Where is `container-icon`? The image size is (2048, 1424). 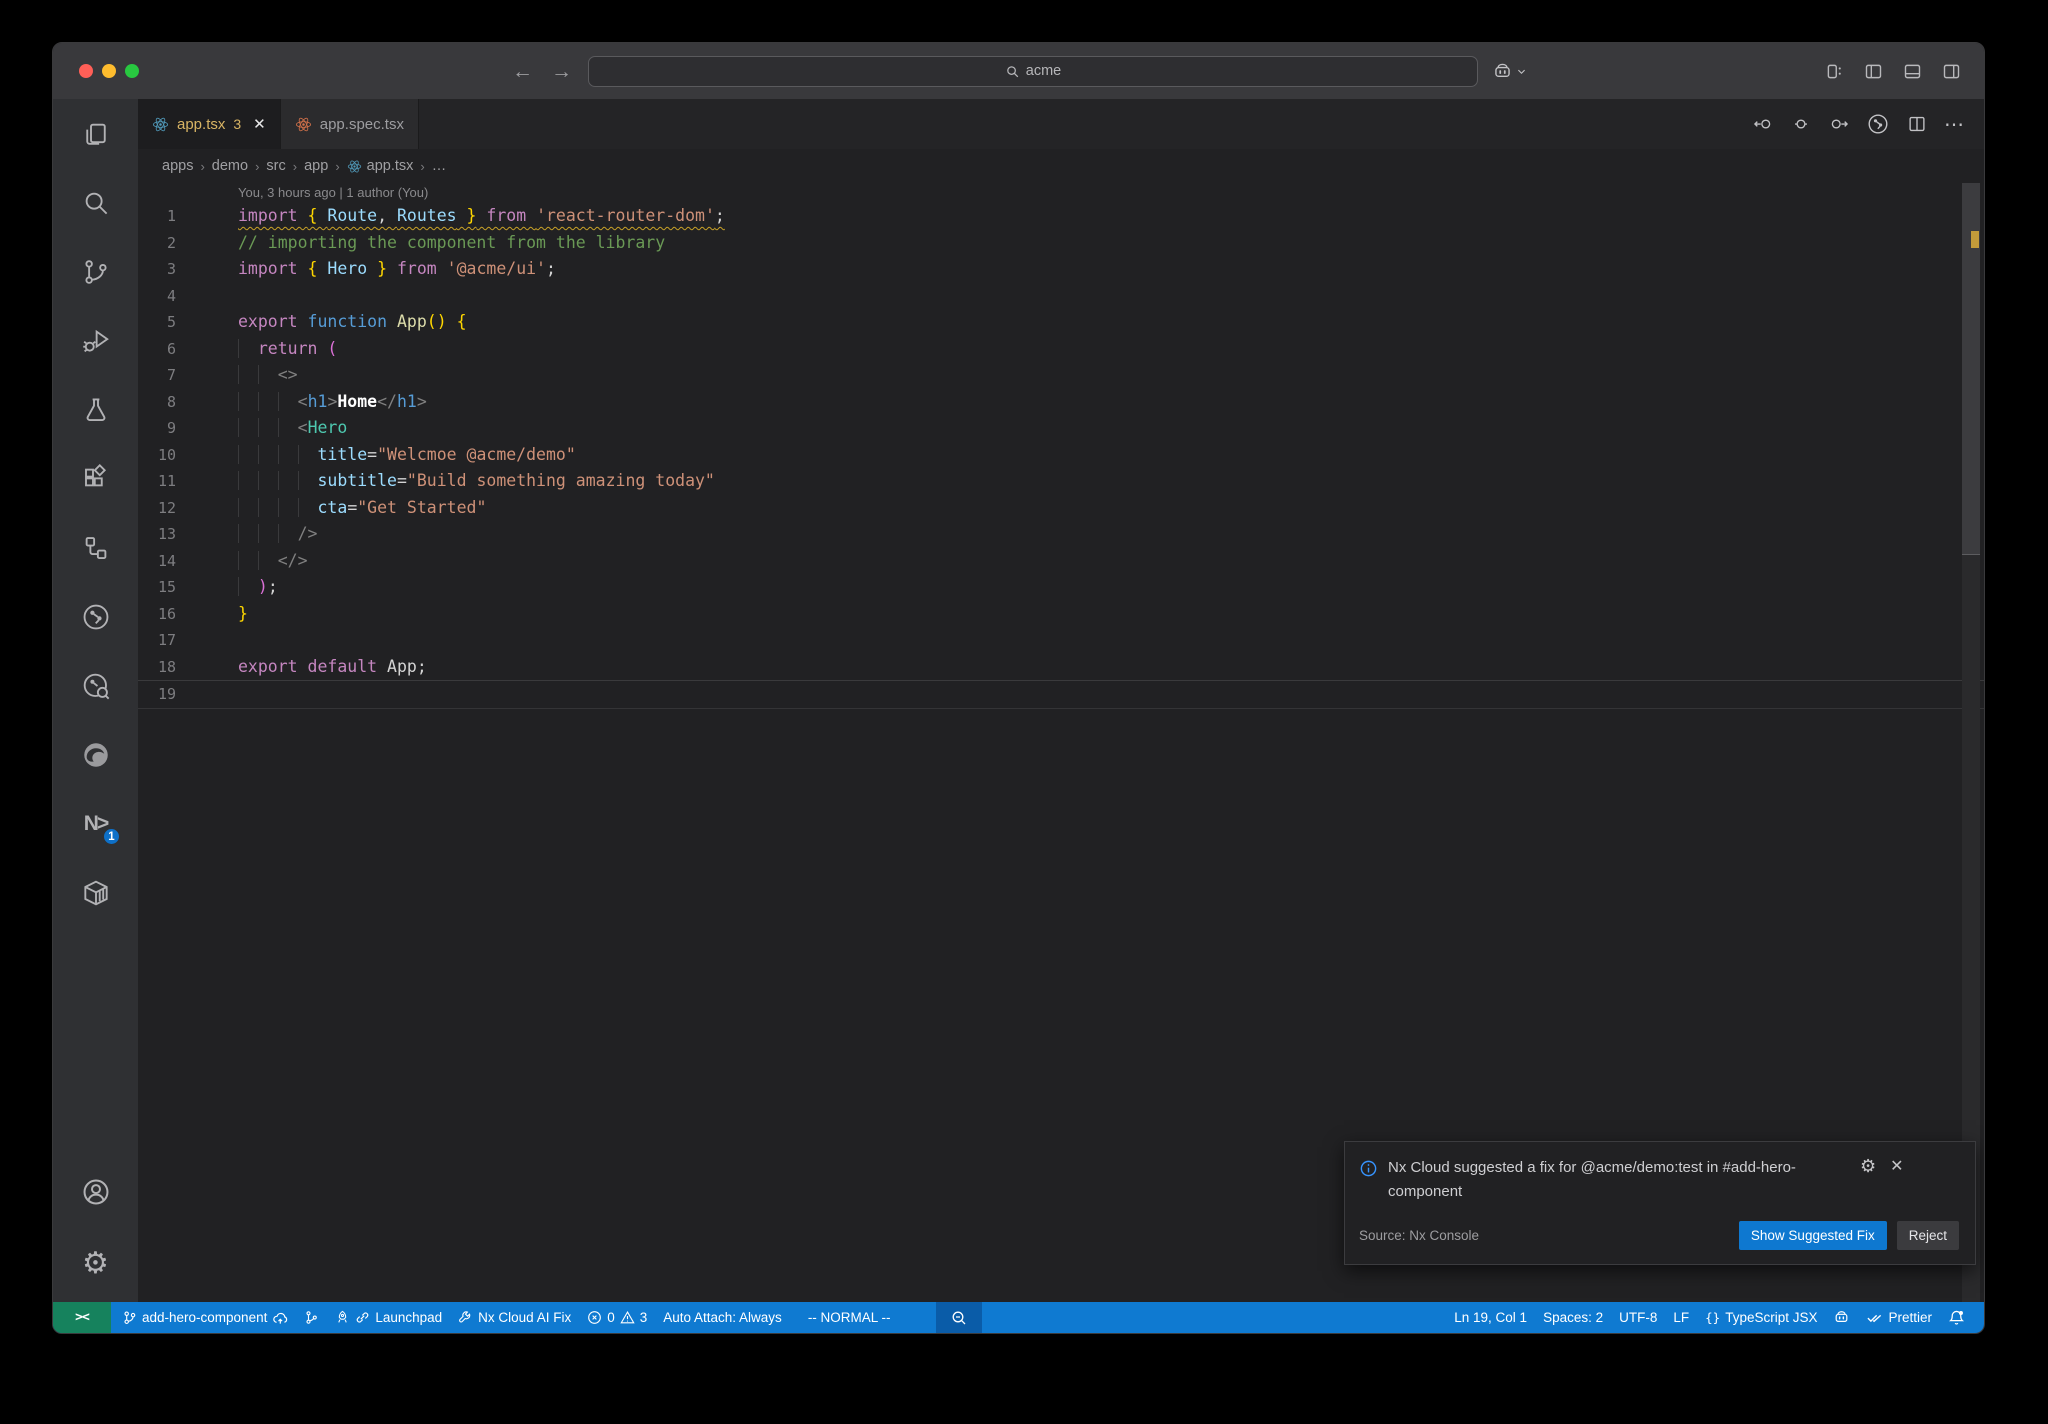 container-icon is located at coordinates (95, 892).